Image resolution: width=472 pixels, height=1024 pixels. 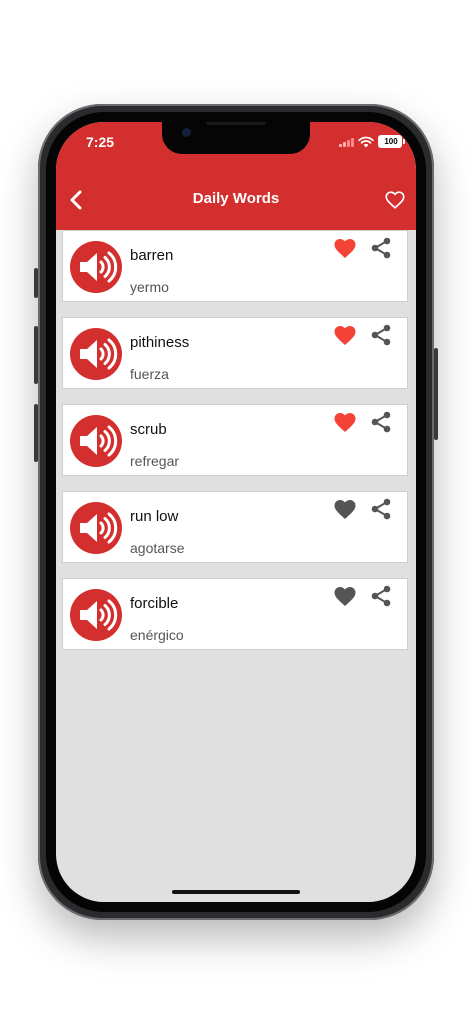 What do you see at coordinates (157, 548) in the screenshot?
I see `translation-text: agotarse` at bounding box center [157, 548].